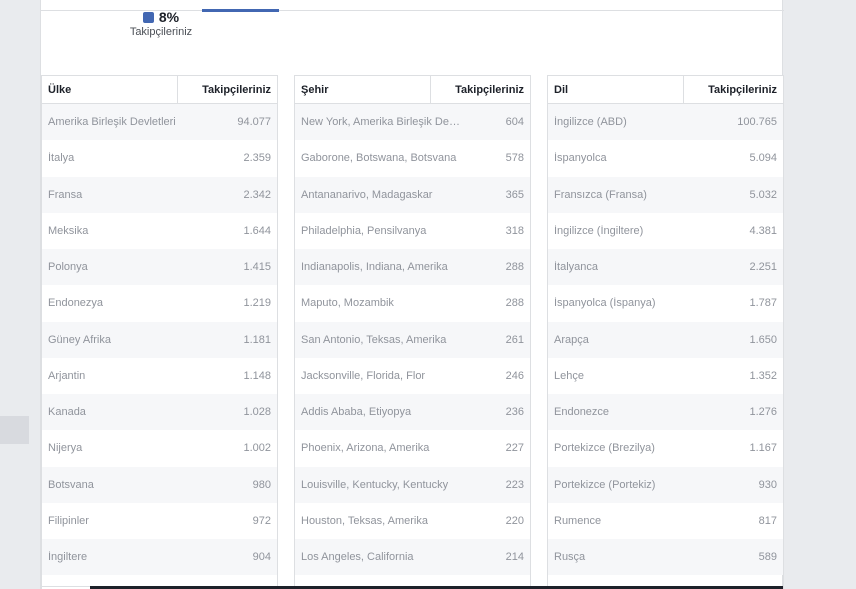 The height and width of the screenshot is (589, 856). I want to click on row-name: Rusça, so click(570, 557).